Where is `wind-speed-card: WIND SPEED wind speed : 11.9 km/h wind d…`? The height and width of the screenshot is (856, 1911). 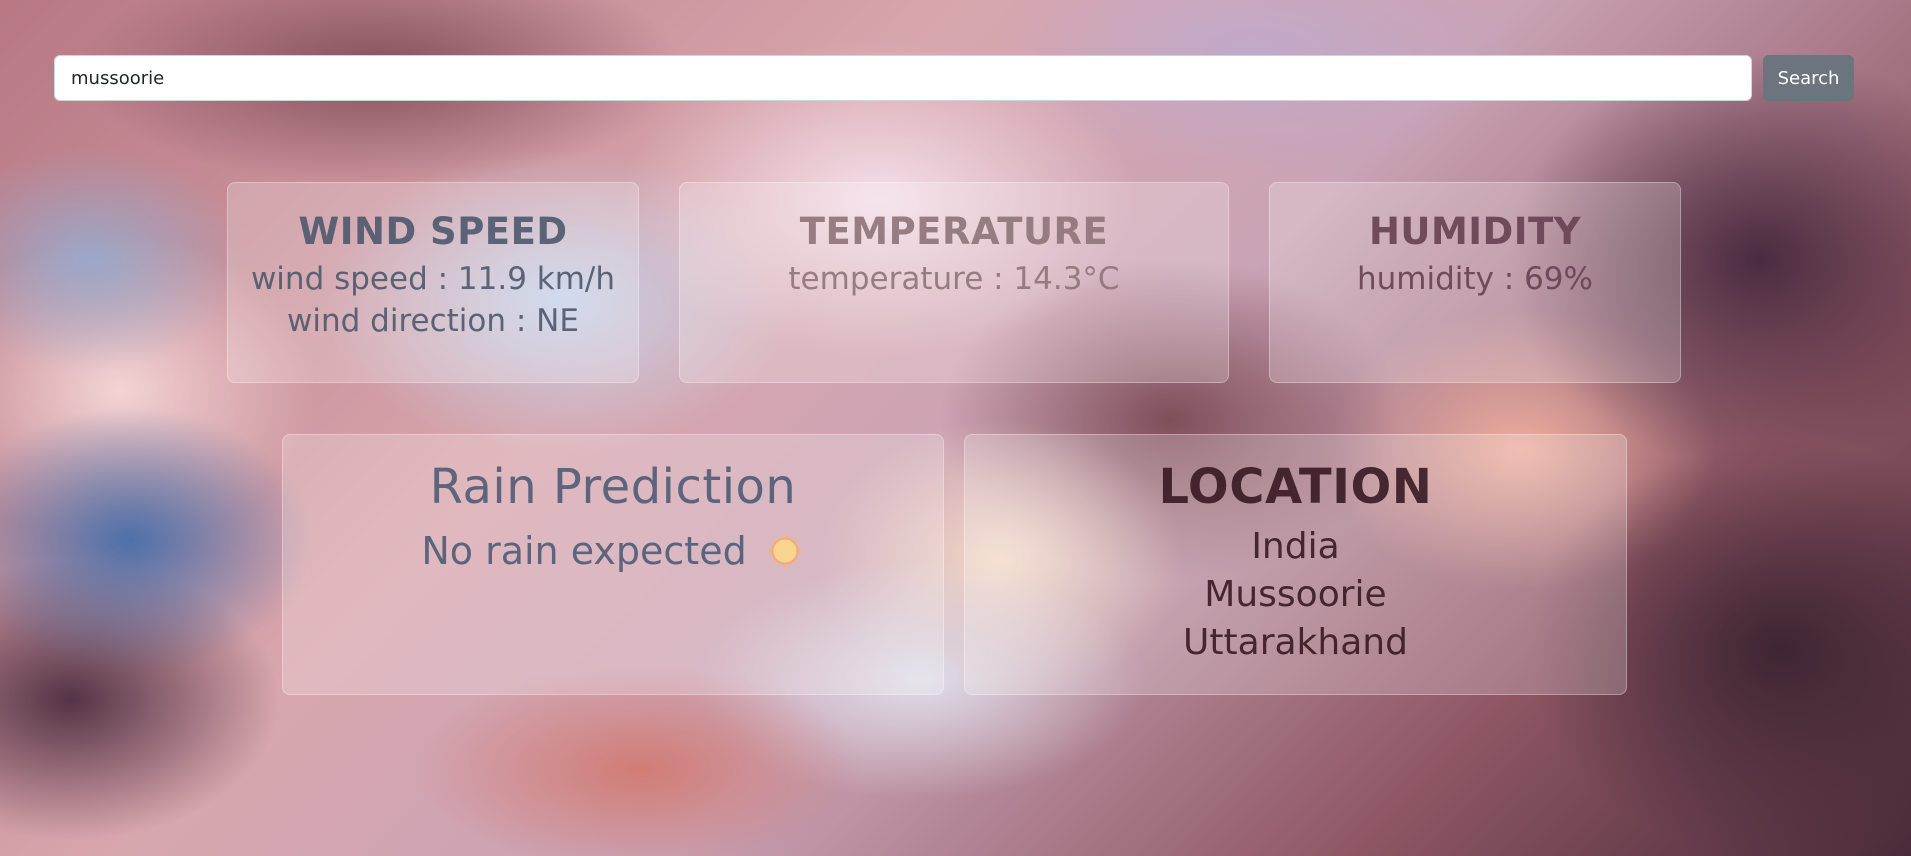 wind-speed-card: WIND SPEED wind speed : 11.9 km/h wind d… is located at coordinates (433, 282).